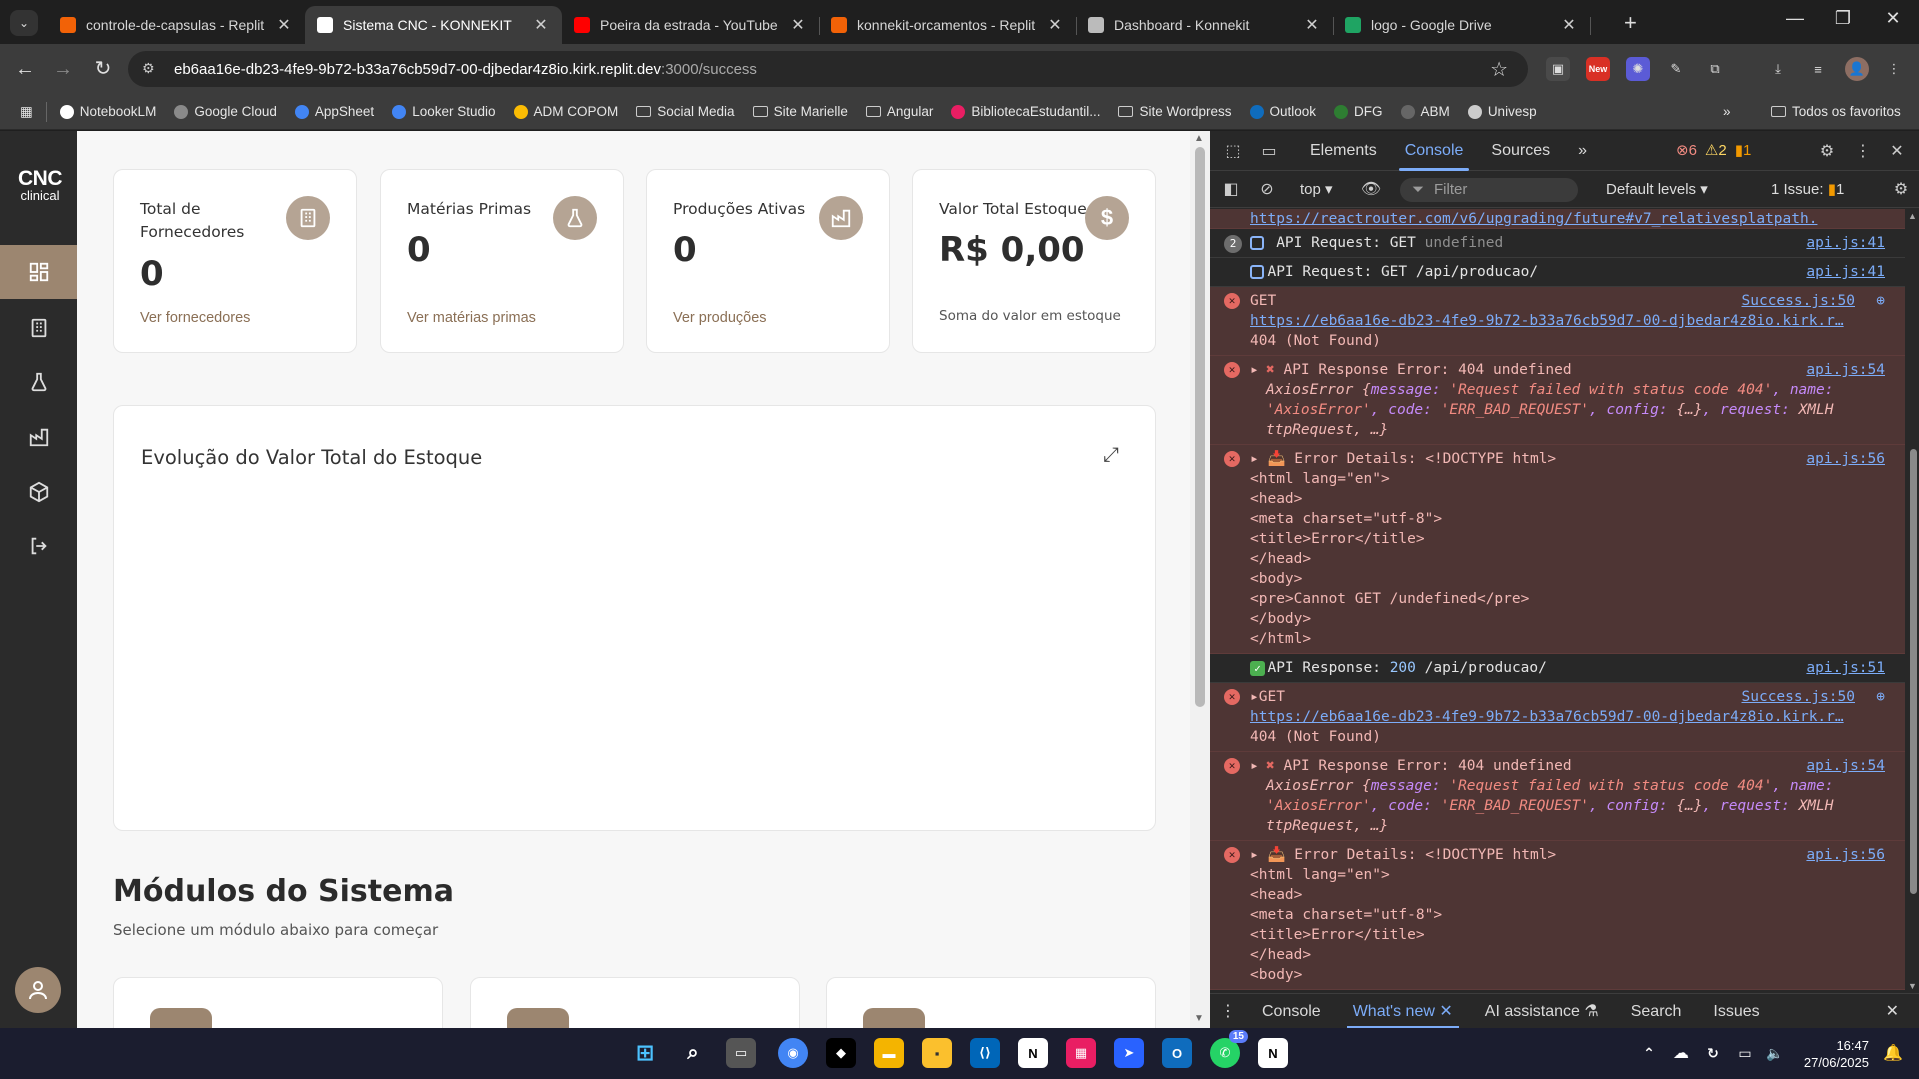 Image resolution: width=1919 pixels, height=1079 pixels. I want to click on scroll-up-arrow-icon: ▲, so click(1199, 138).